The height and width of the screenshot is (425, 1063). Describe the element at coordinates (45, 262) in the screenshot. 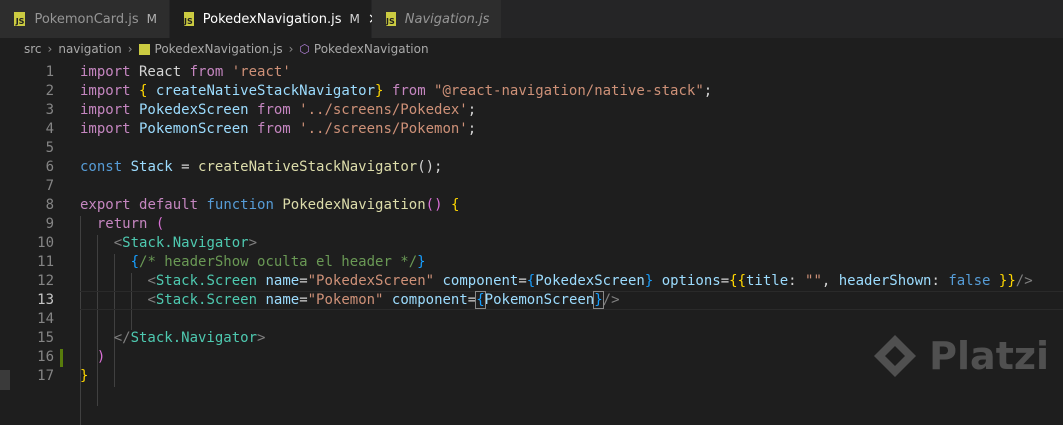

I see `line-number: 11` at that location.